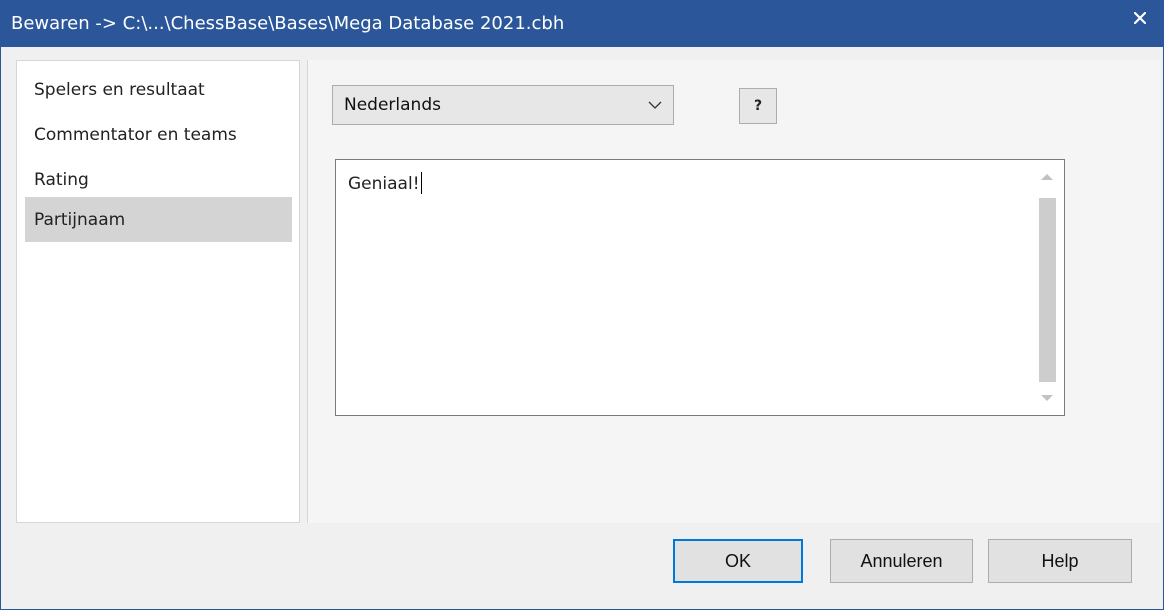 Image resolution: width=1164 pixels, height=610 pixels. Describe the element at coordinates (758, 106) in the screenshot. I see `language-help-button: ?` at that location.